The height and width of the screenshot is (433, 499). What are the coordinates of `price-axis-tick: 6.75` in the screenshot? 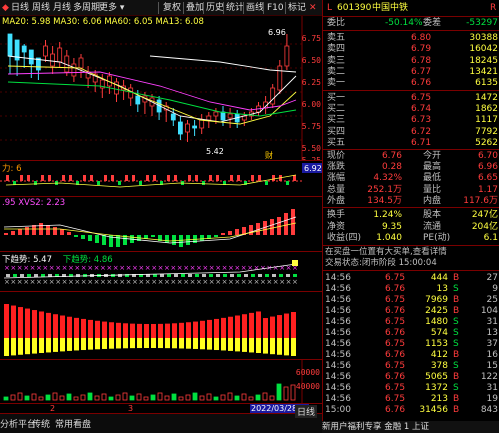 It's located at (311, 38).